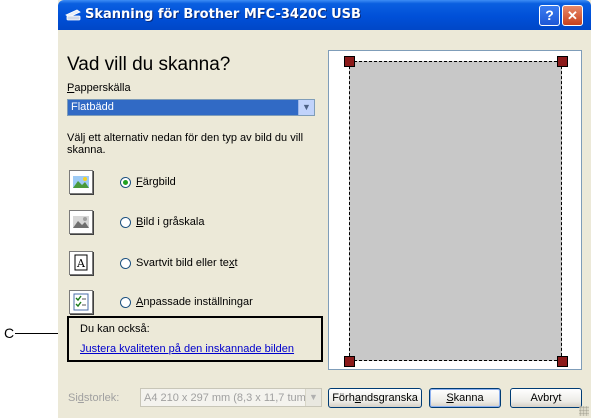 Image resolution: width=591 pixels, height=418 pixels. Describe the element at coordinates (562, 361) in the screenshot. I see `resize-handle-bottom-right` at that location.